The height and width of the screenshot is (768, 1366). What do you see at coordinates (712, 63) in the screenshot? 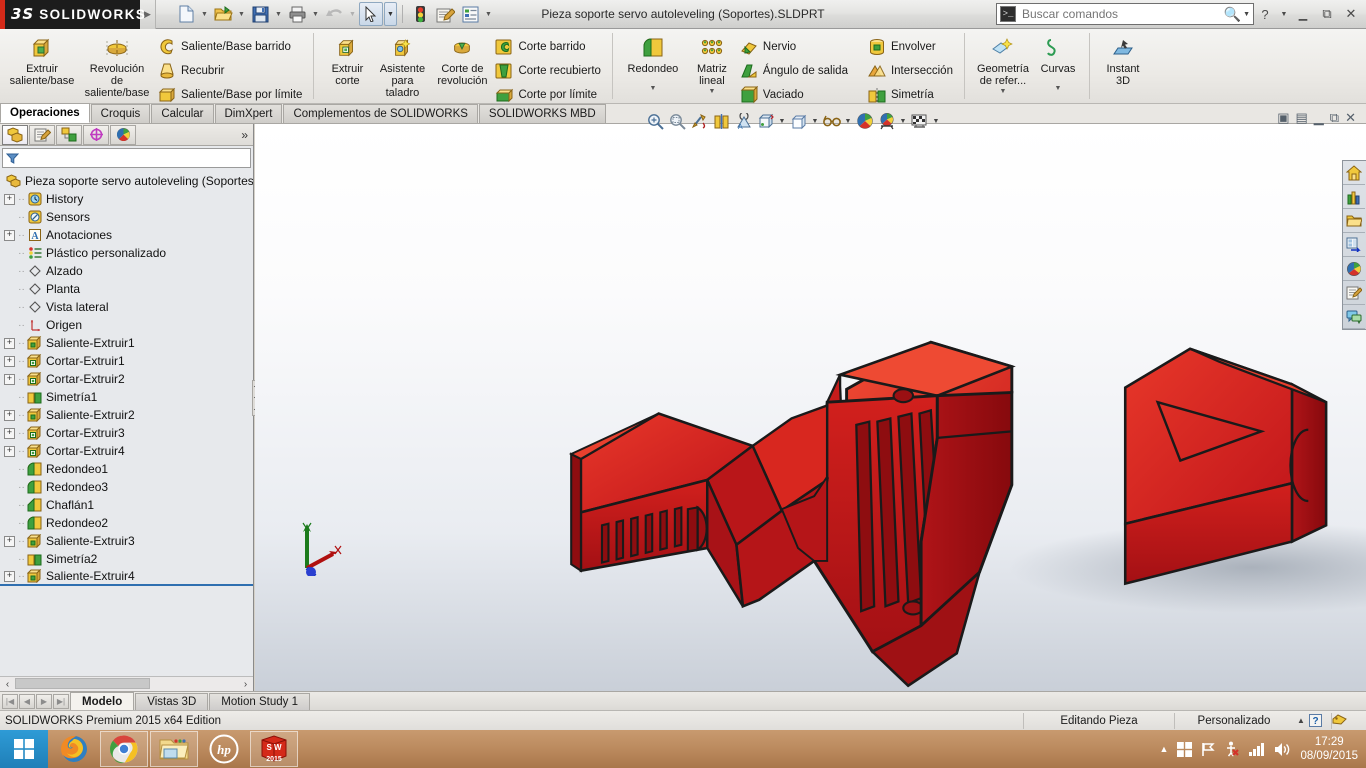
I see `linear-pattern-button: Matriz lineal ▼` at bounding box center [712, 63].